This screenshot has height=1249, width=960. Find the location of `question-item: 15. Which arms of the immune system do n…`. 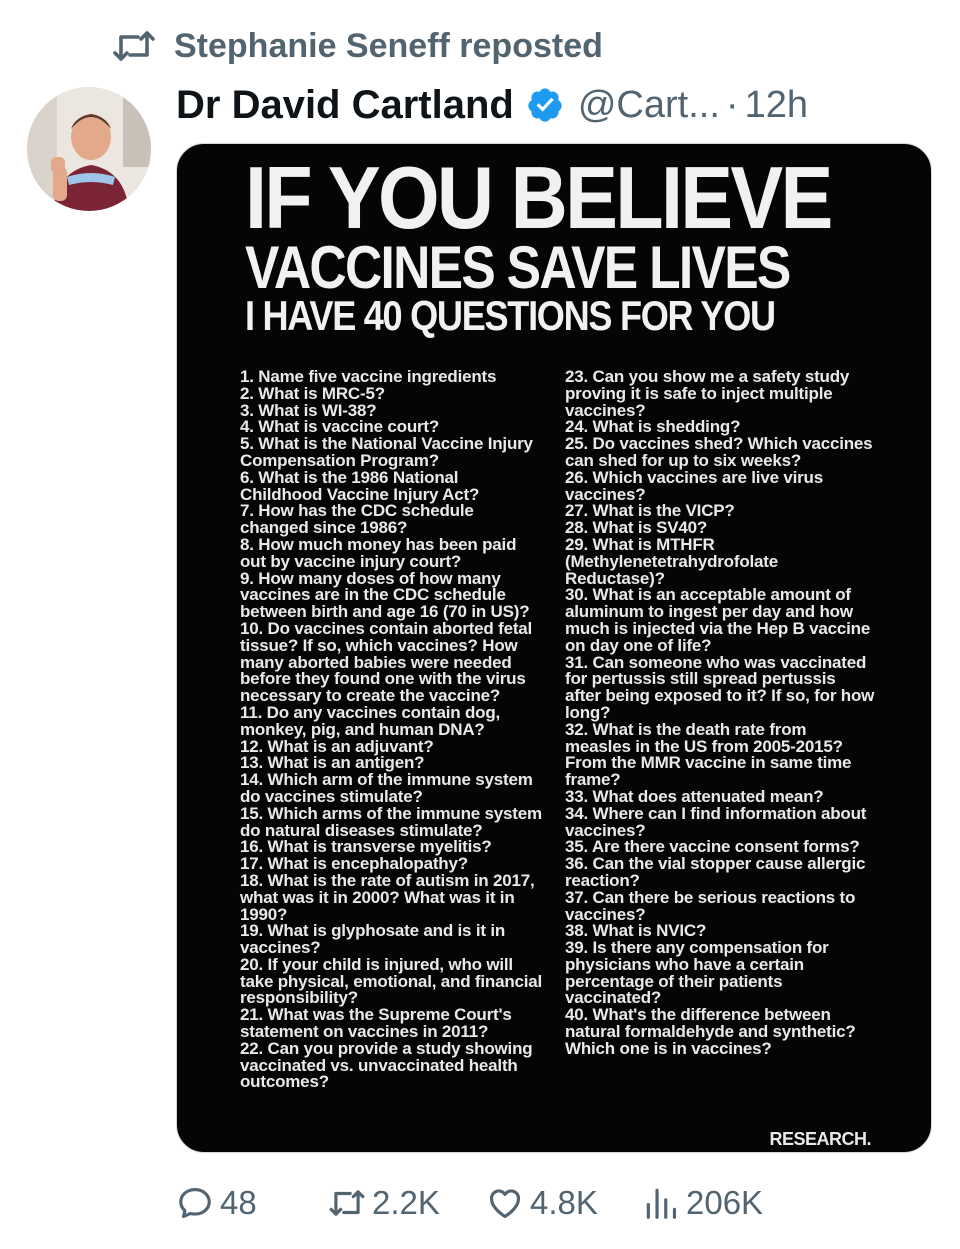

question-item: 15. Which arms of the immune system do n… is located at coordinates (391, 821).